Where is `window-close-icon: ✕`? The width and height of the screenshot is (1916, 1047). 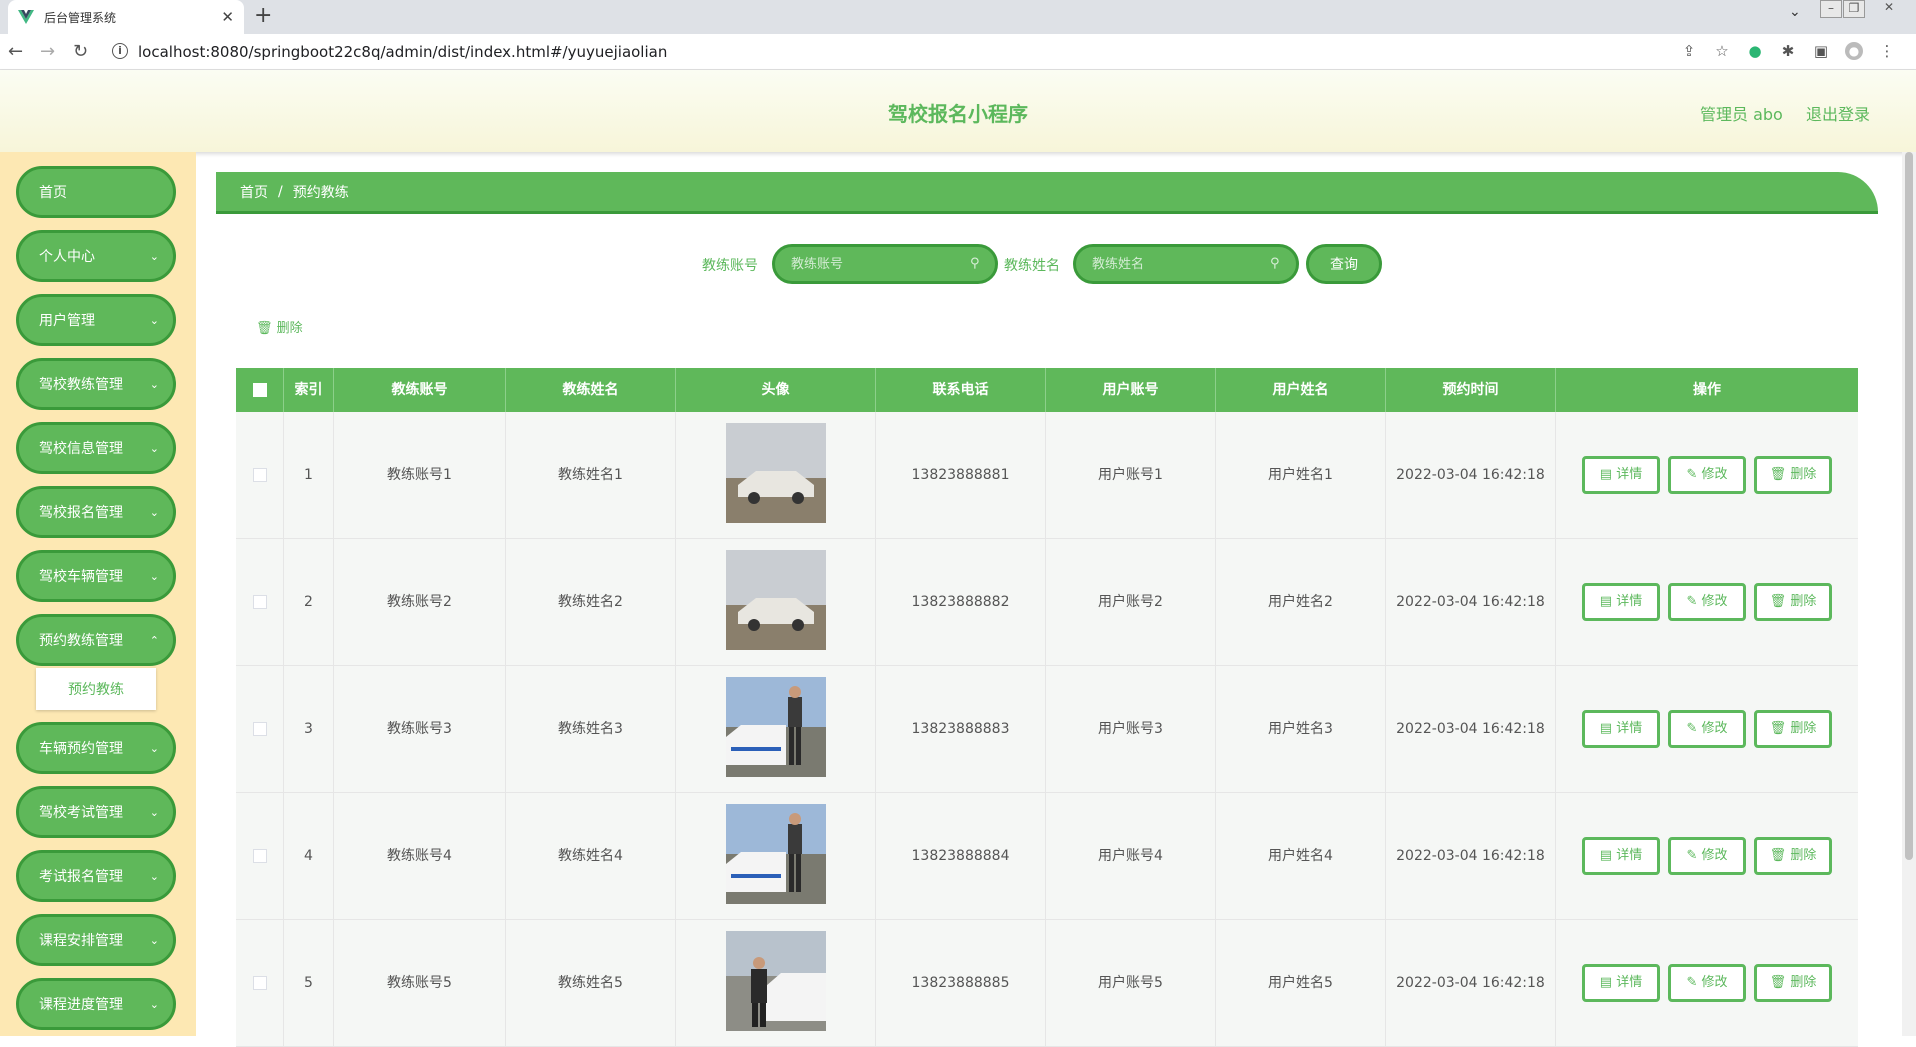
window-close-icon: ✕ is located at coordinates (1889, 9).